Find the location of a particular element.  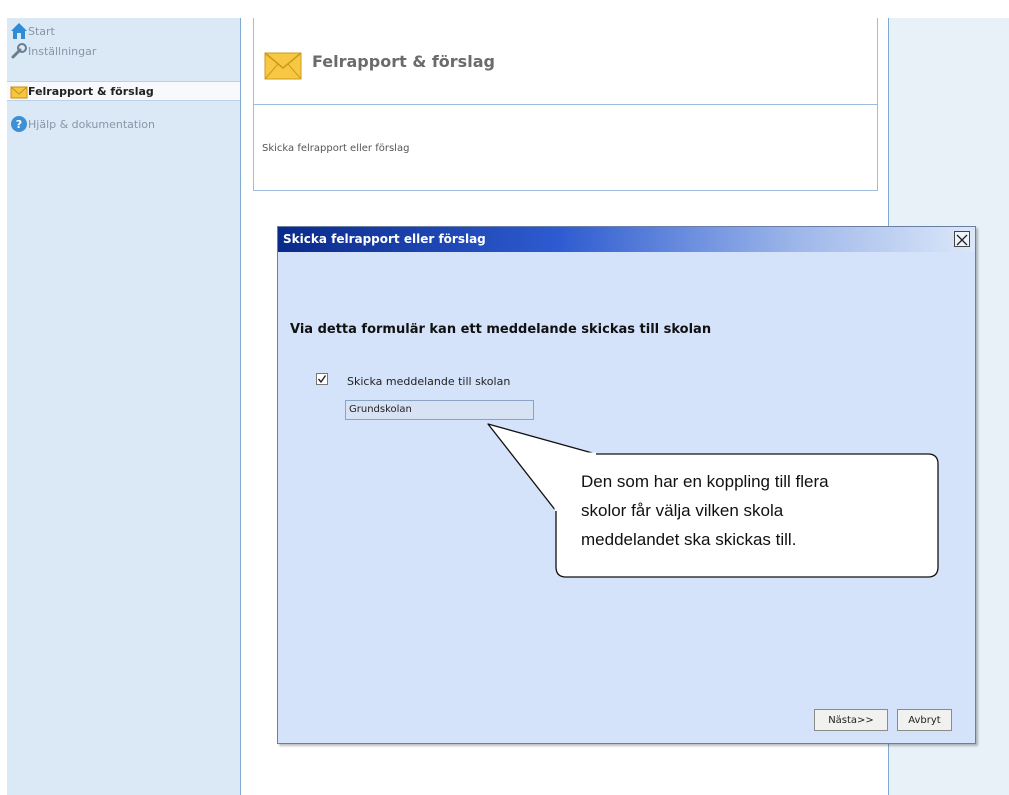

sidebar-item-label: Start is located at coordinates (41, 31).